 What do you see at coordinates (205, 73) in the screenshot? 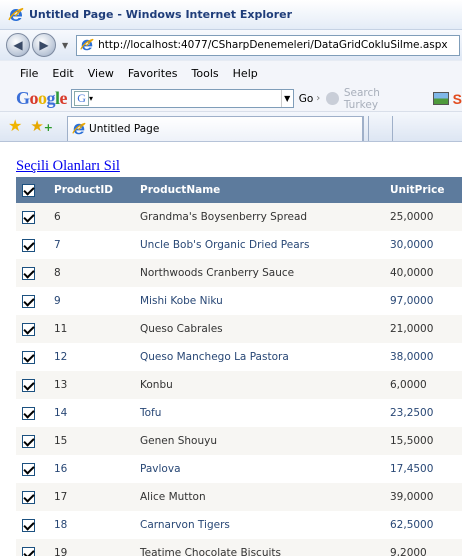
I see `menu-tools: Tools` at bounding box center [205, 73].